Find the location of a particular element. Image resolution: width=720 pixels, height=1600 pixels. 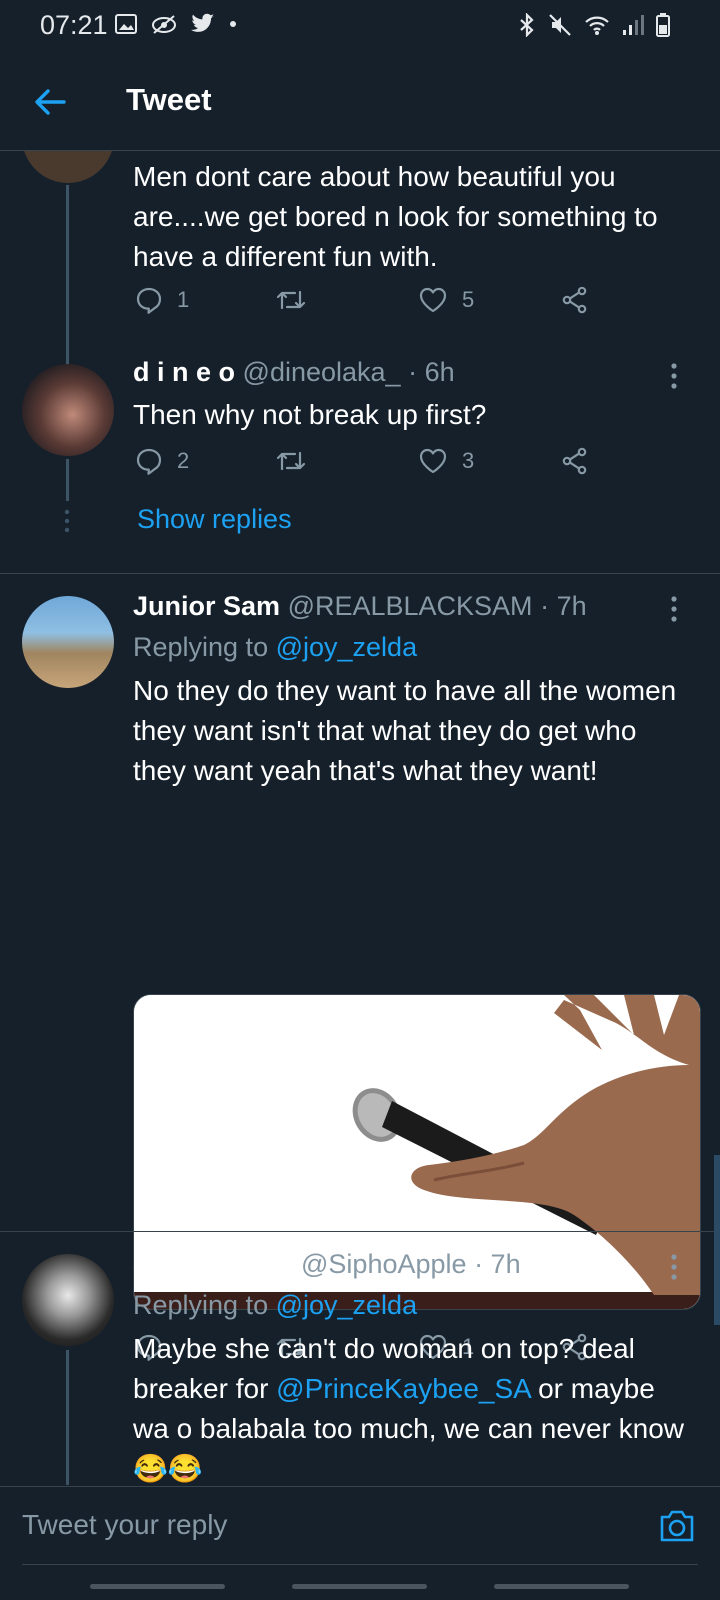

eye-off-icon is located at coordinates (164, 24).